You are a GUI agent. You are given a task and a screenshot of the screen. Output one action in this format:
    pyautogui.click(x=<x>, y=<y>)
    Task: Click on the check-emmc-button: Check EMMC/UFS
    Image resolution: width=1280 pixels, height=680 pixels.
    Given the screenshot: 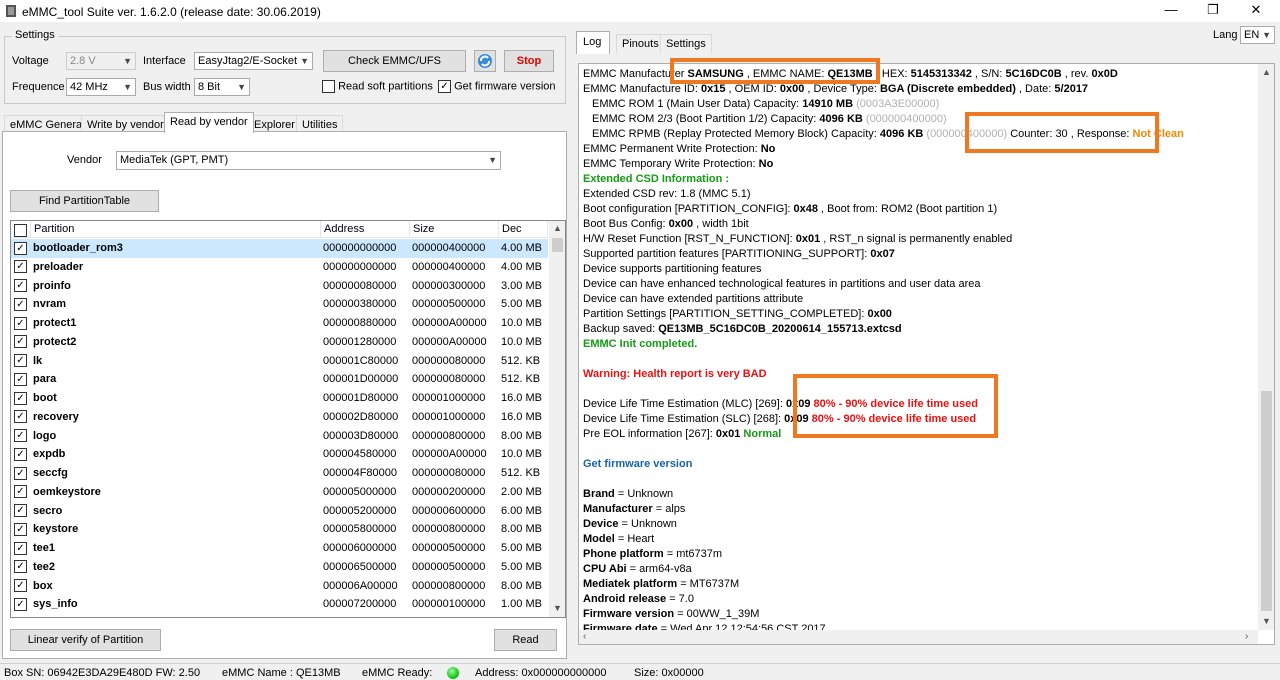 What is the action you would take?
    pyautogui.click(x=394, y=61)
    